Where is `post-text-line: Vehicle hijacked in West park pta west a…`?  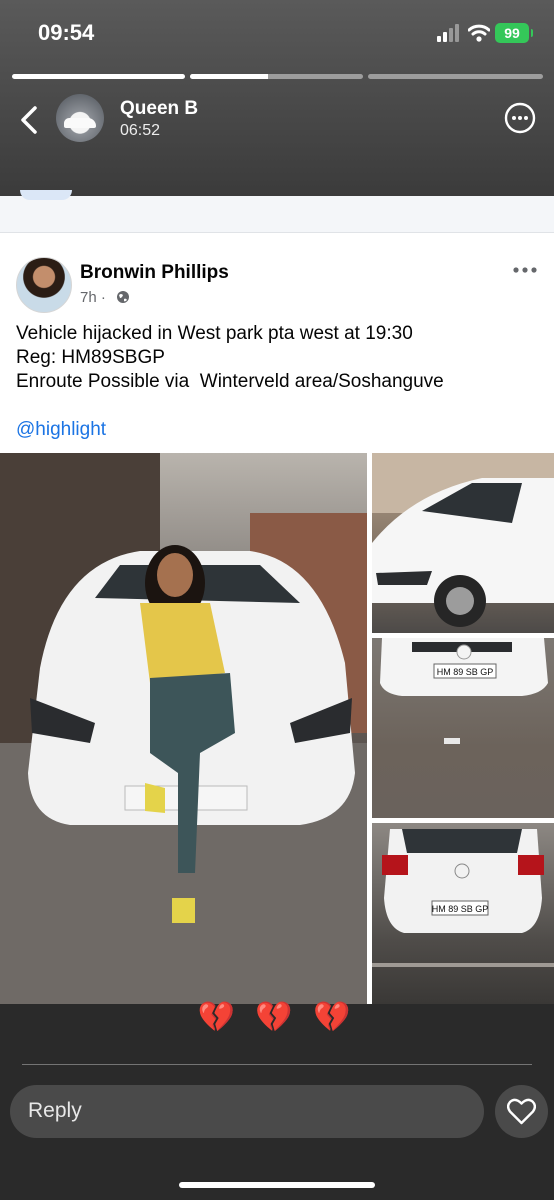 post-text-line: Vehicle hijacked in West park pta west a… is located at coordinates (214, 333).